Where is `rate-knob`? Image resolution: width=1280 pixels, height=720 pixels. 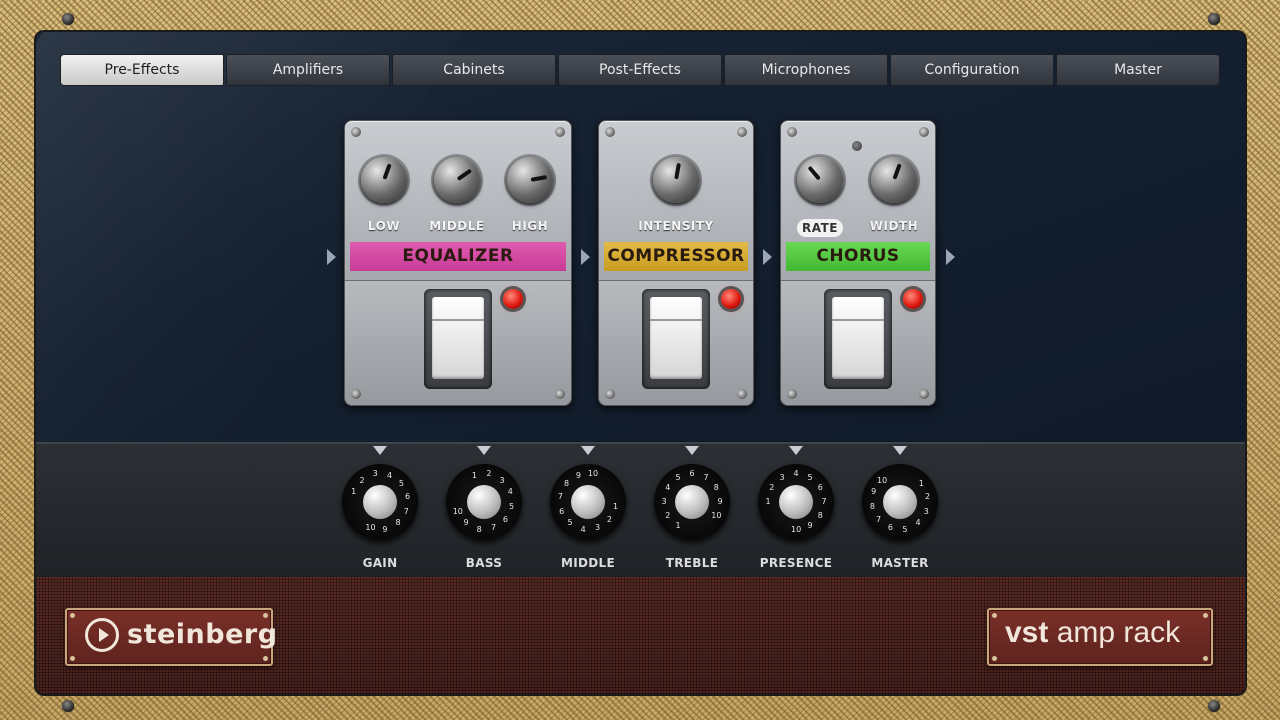 rate-knob is located at coordinates (820, 180).